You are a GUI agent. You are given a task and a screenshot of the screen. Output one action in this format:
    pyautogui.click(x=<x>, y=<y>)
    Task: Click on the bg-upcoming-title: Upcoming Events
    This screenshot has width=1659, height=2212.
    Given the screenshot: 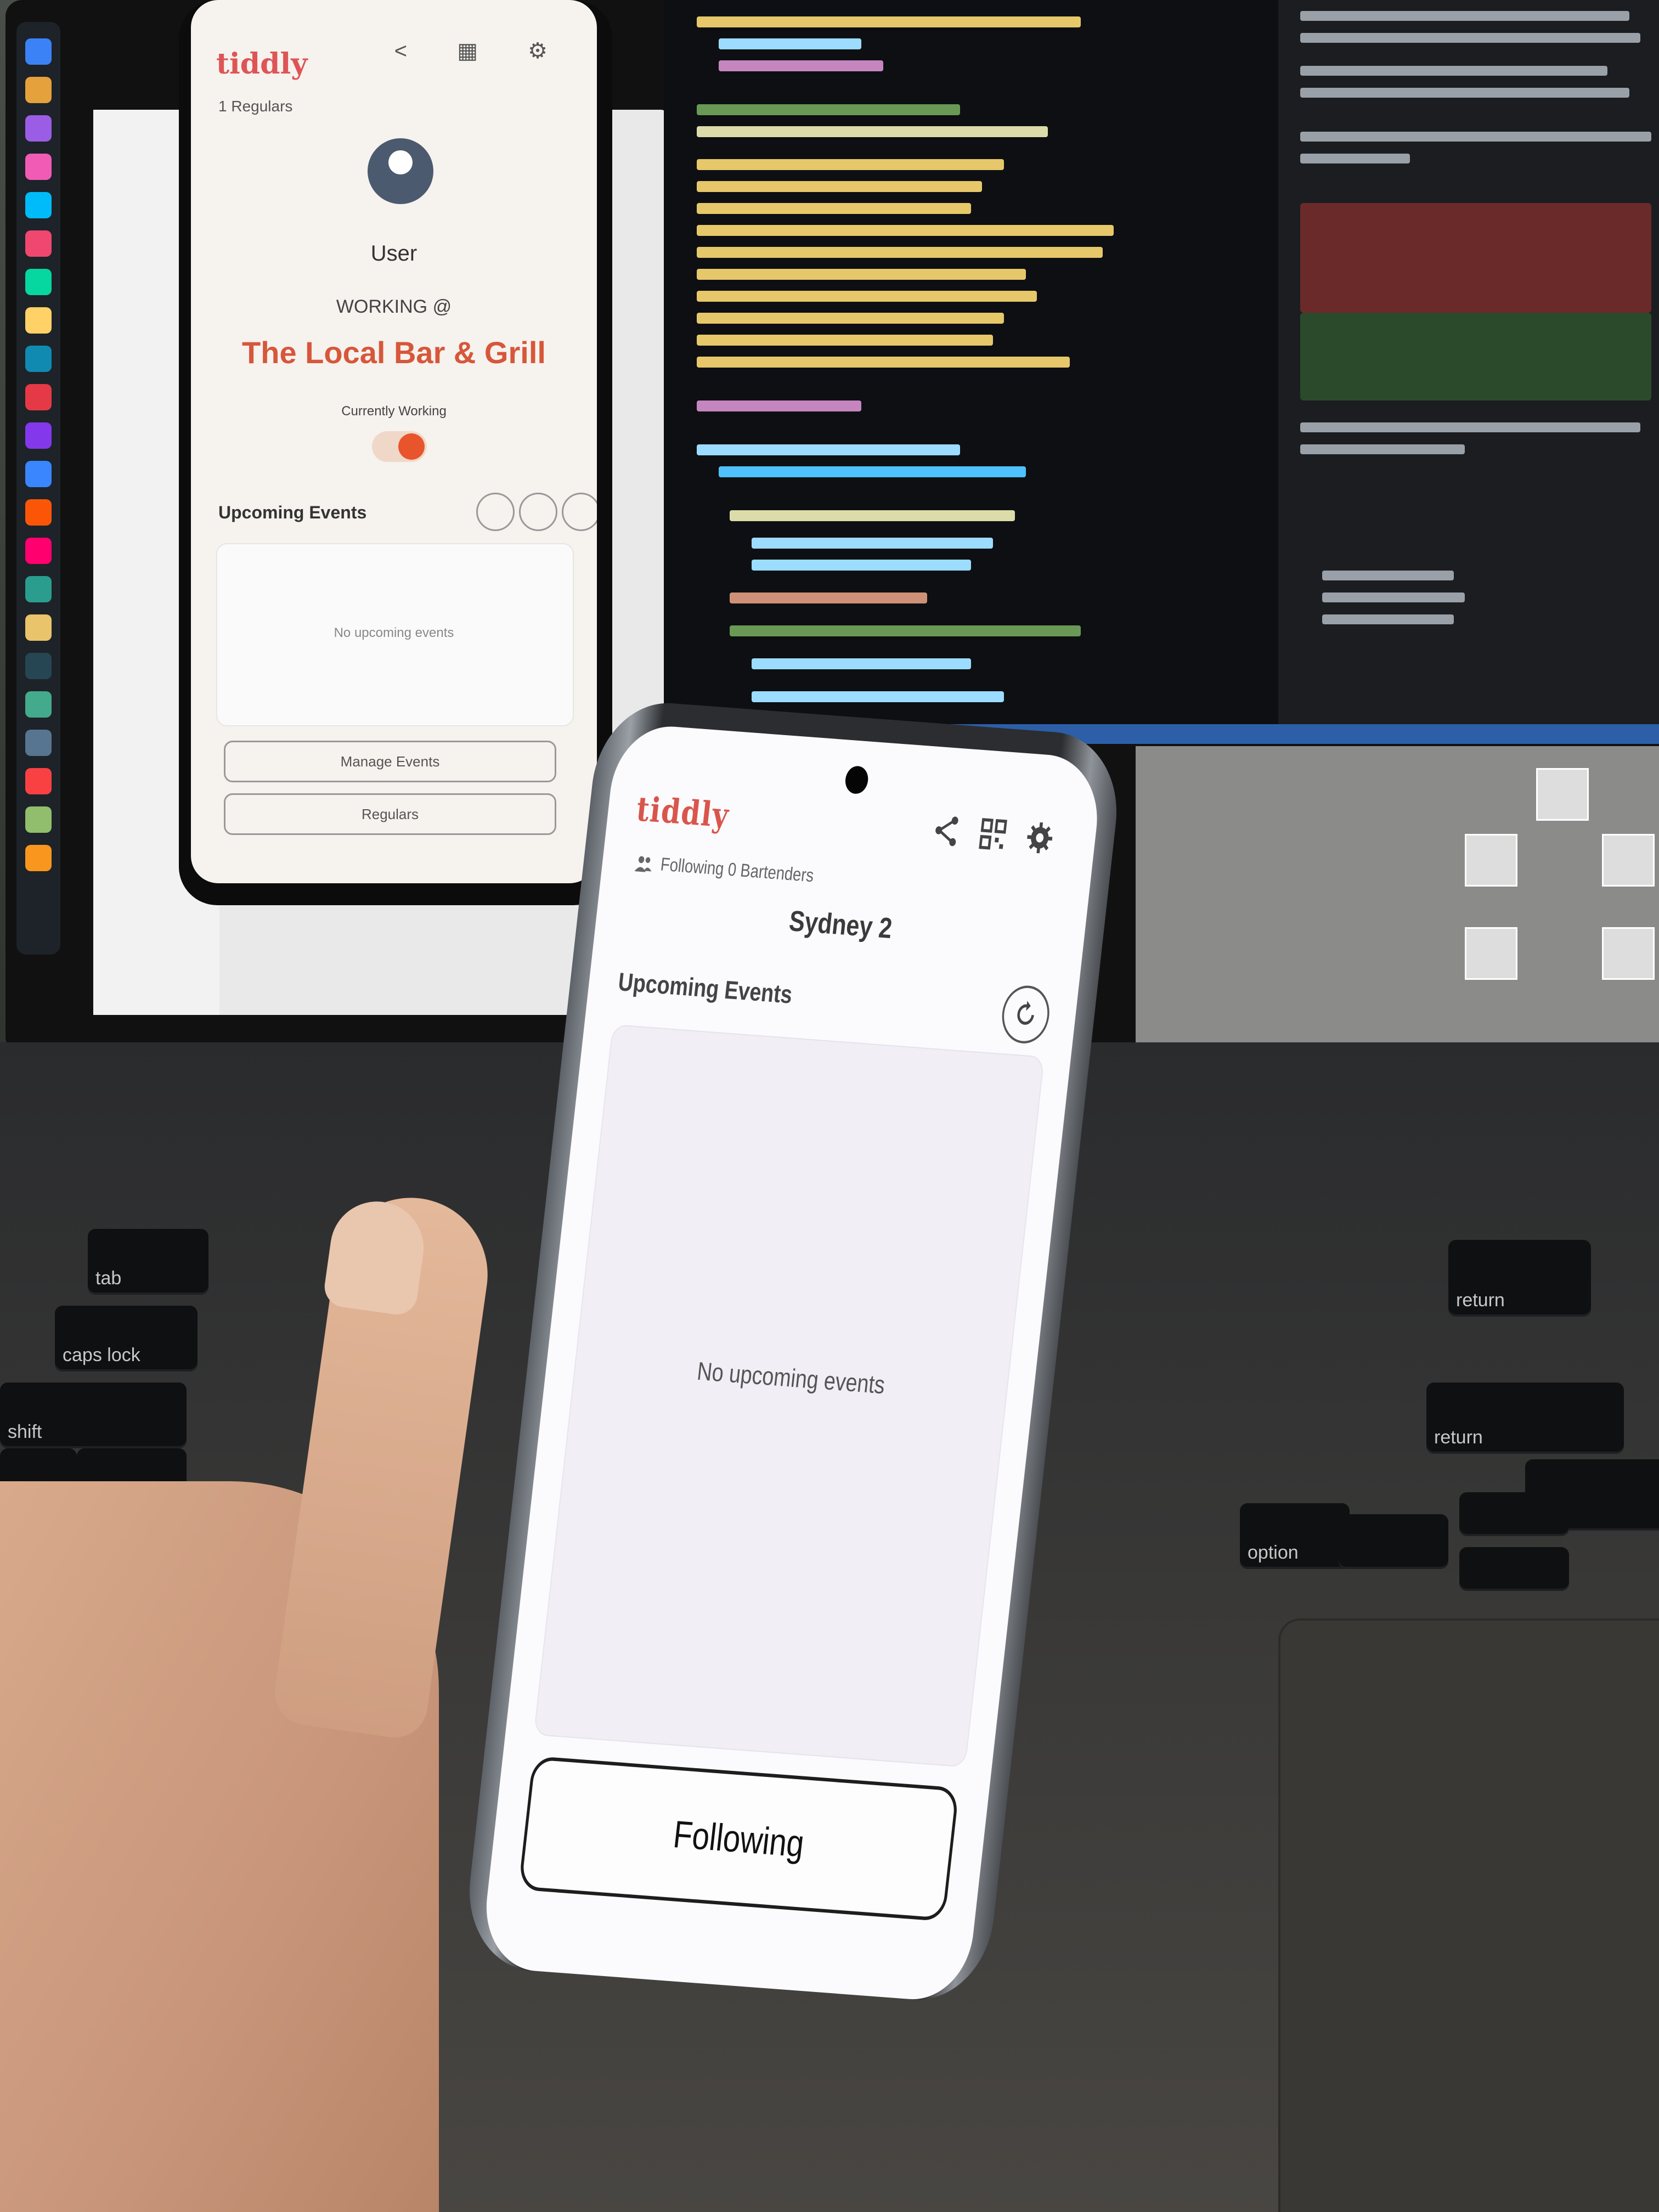 What is the action you would take?
    pyautogui.click(x=292, y=512)
    